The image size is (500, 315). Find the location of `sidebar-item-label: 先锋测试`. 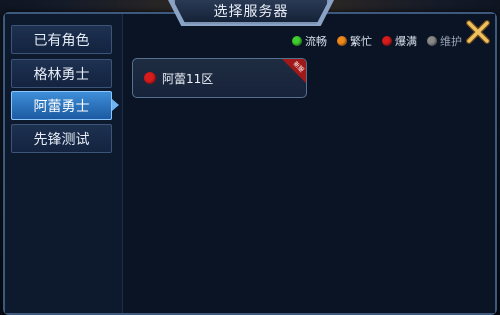

sidebar-item-label: 先锋测试 is located at coordinates (61, 139).